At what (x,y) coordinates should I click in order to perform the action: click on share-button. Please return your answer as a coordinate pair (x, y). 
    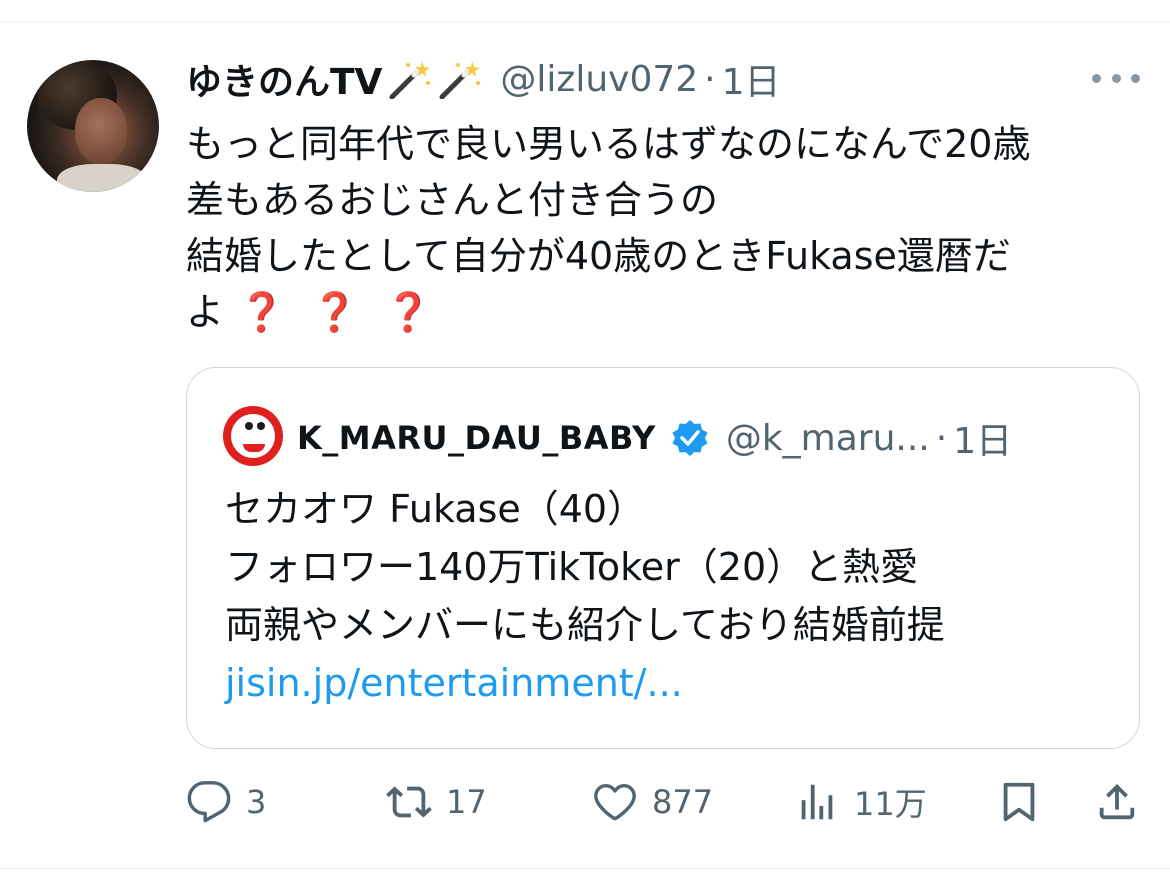
    Looking at the image, I should click on (1117, 802).